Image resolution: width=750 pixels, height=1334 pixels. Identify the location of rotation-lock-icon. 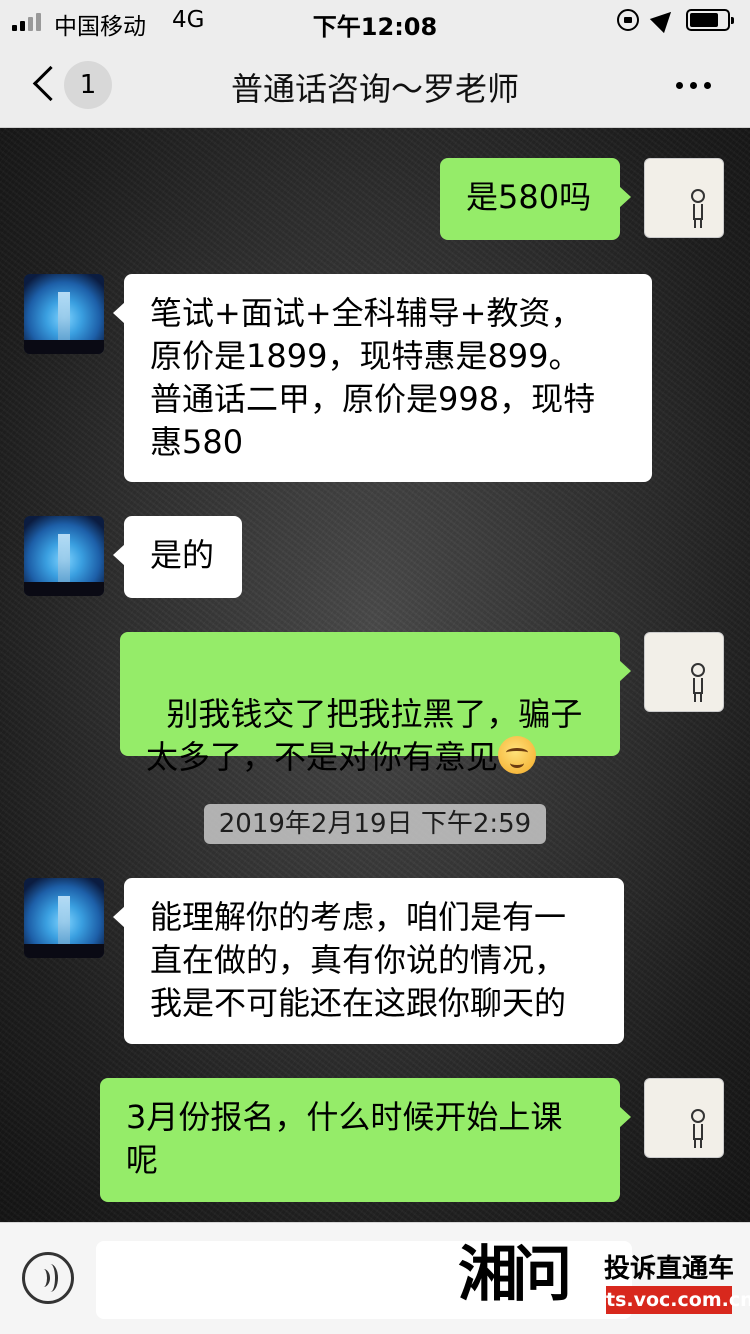
(628, 20).